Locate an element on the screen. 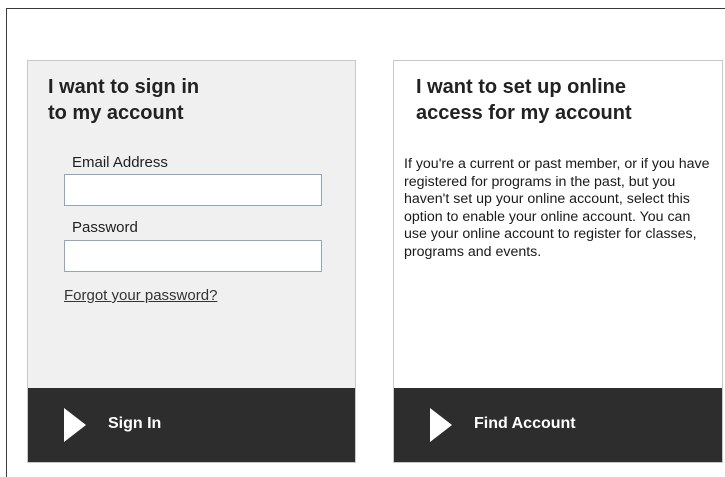  email-field is located at coordinates (193, 190).